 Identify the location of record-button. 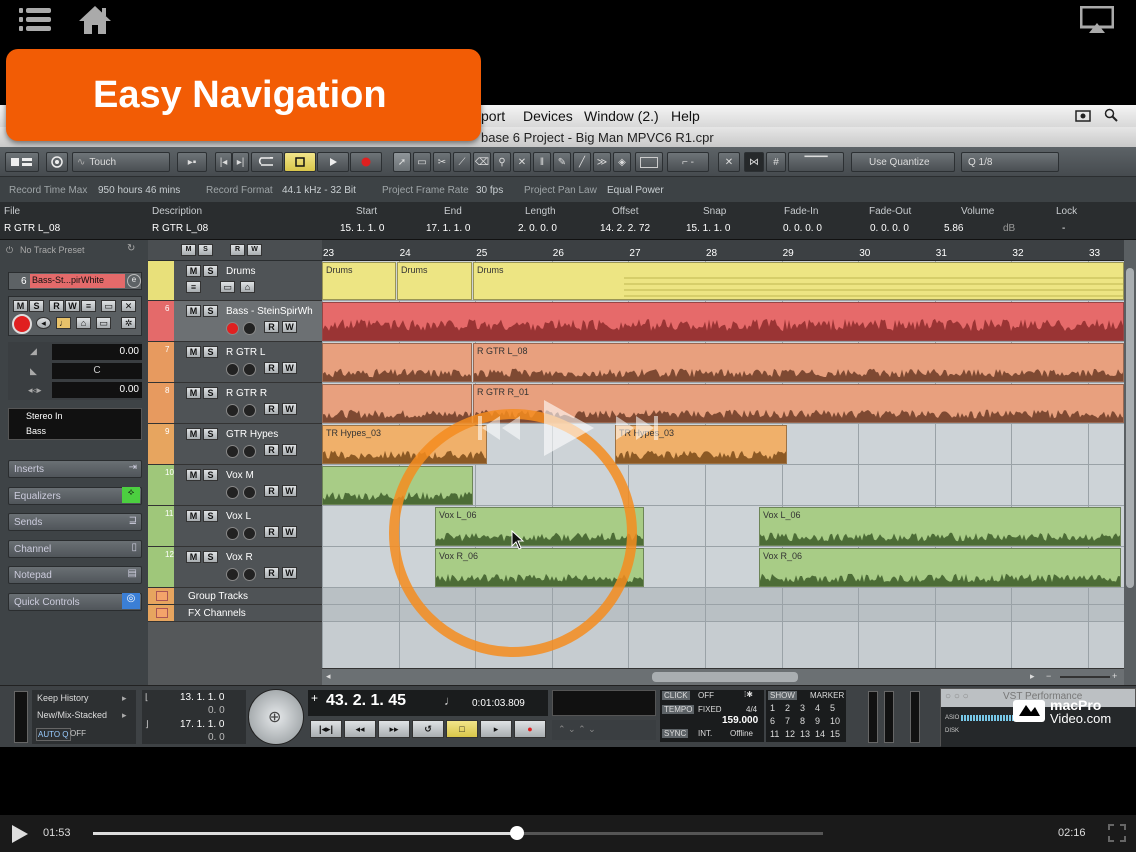
(366, 162).